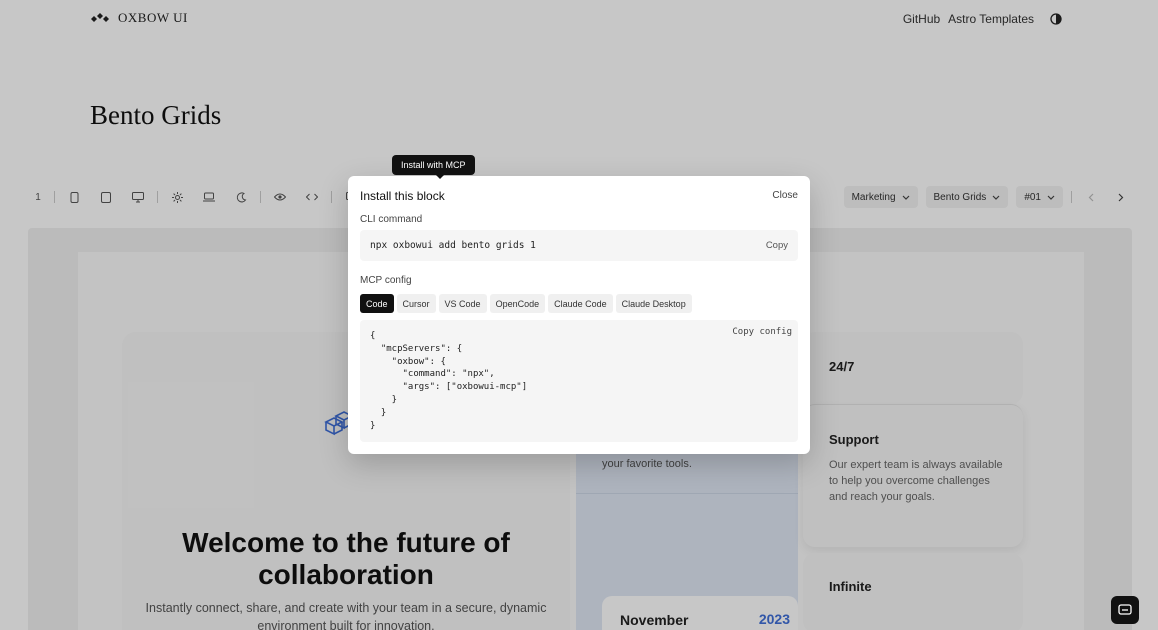  I want to click on cli-command-label: CLI command, so click(391, 219).